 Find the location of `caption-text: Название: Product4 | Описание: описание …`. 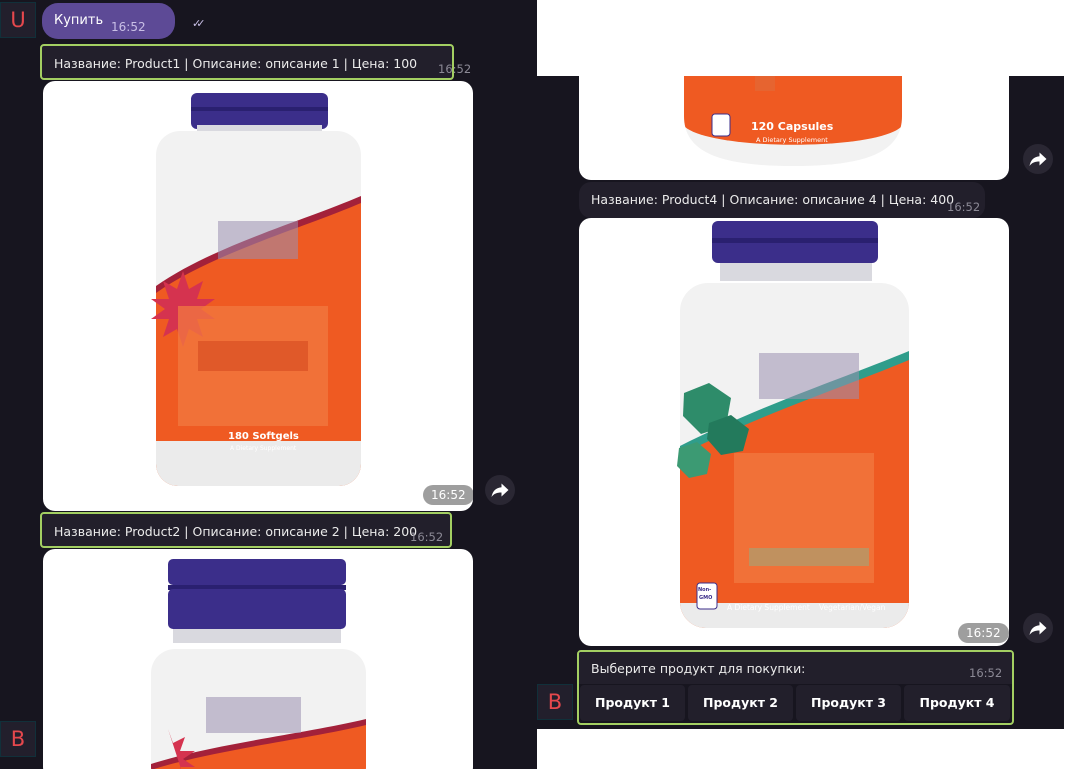

caption-text: Название: Product4 | Описание: описание … is located at coordinates (773, 199).